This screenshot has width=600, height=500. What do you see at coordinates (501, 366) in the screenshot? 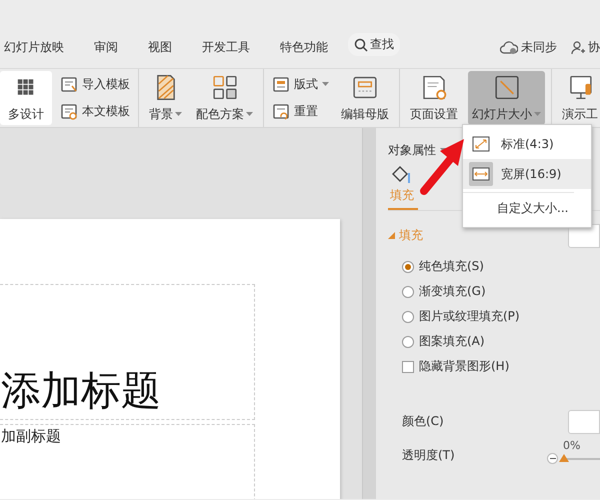
I see `checkbox-option: 隐藏背景图形(H)` at bounding box center [501, 366].